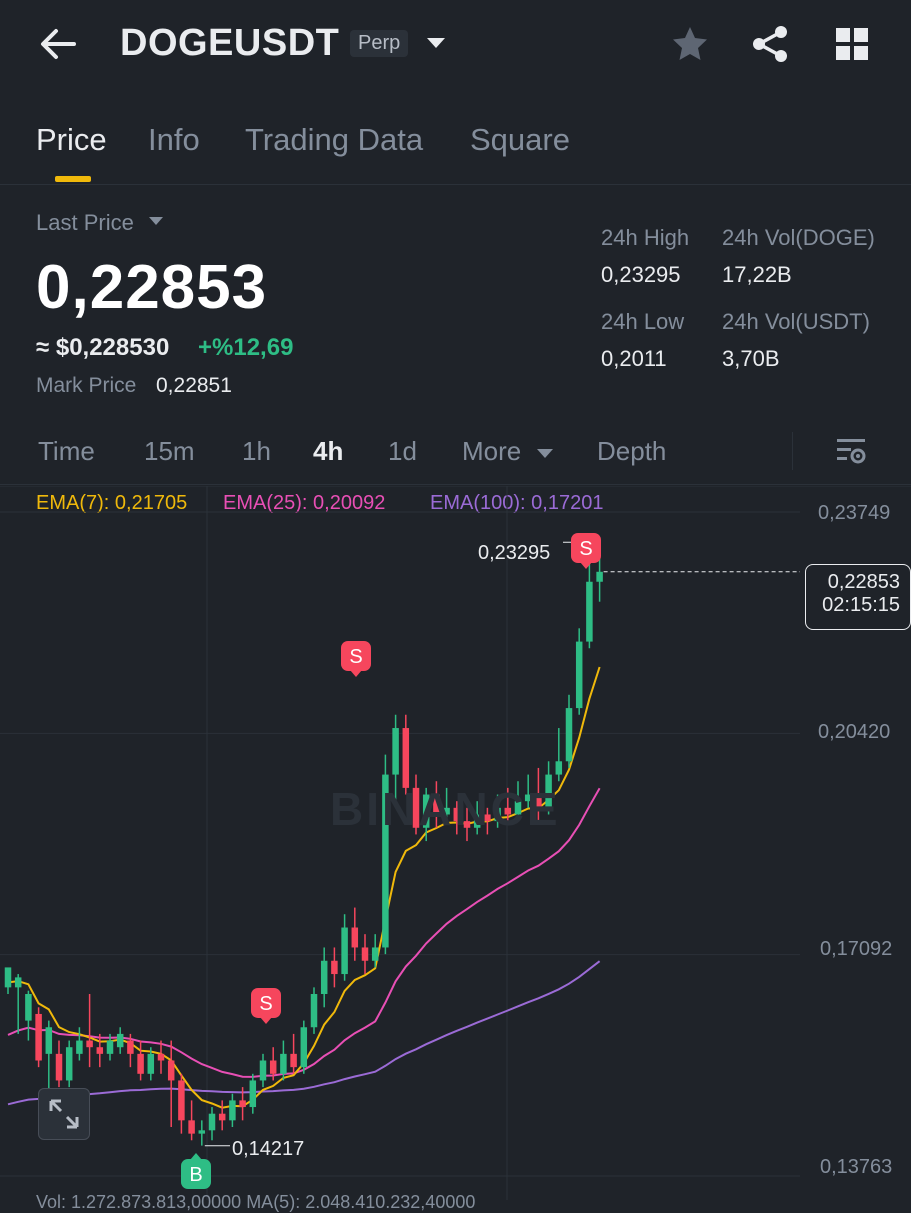  What do you see at coordinates (328, 451) in the screenshot?
I see `interval-4h: 4h` at bounding box center [328, 451].